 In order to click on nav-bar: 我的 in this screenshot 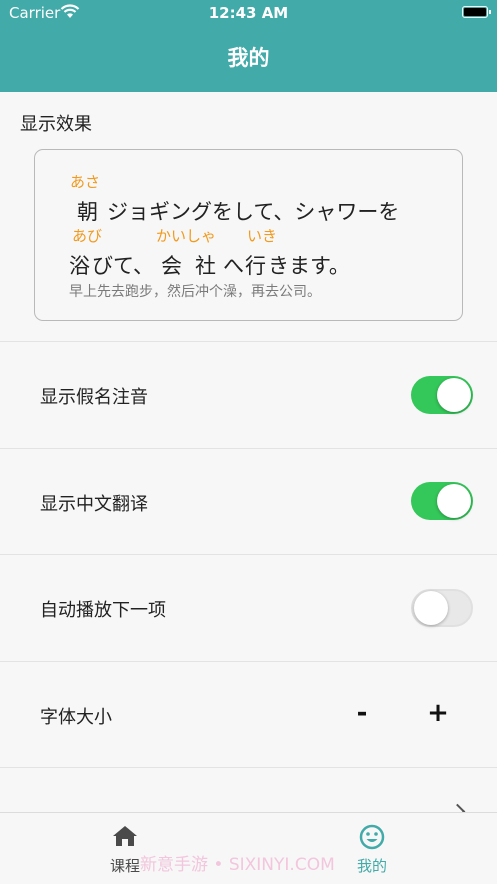, I will do `click(248, 59)`.